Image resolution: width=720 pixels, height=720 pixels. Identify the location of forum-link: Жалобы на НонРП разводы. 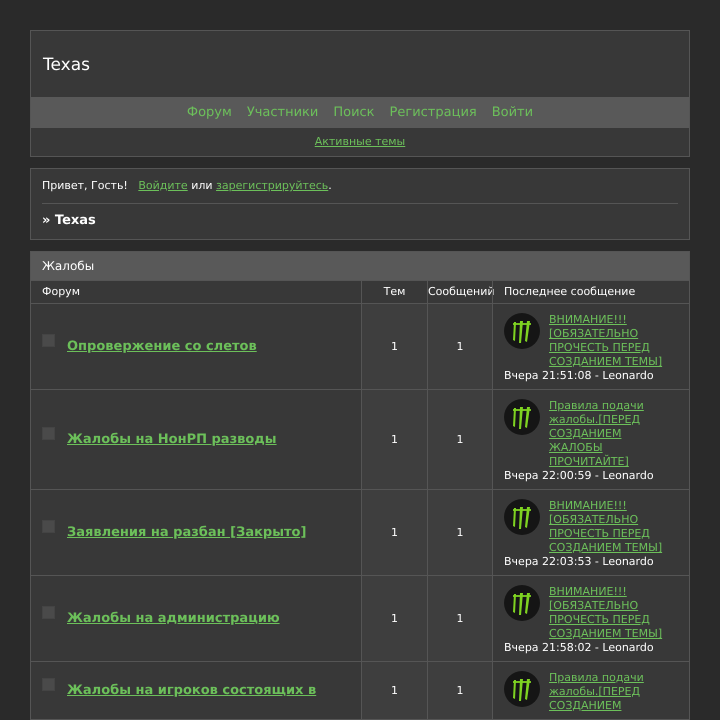
(172, 439).